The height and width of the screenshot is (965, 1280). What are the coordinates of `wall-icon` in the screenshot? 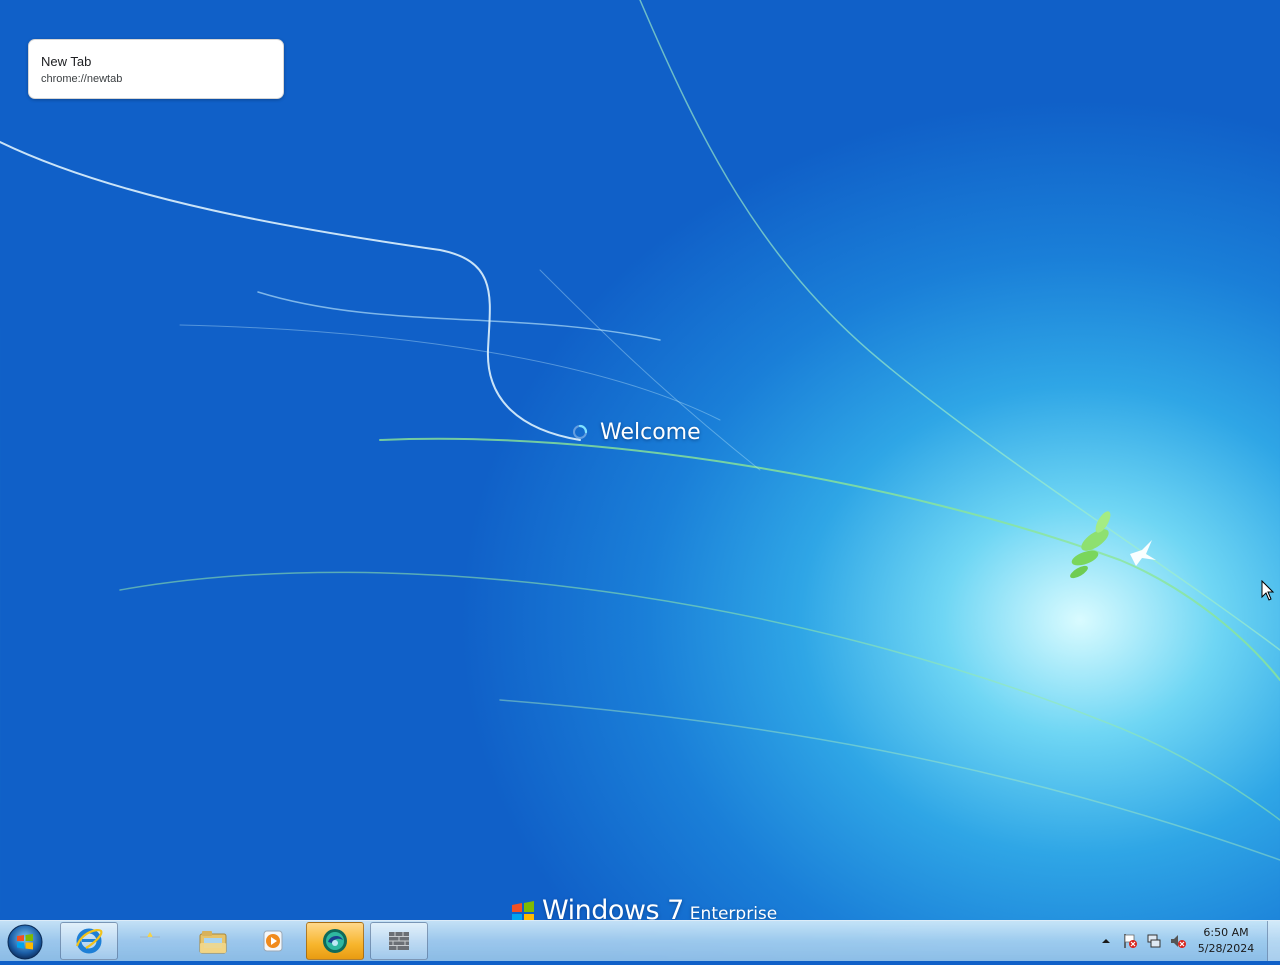 It's located at (399, 941).